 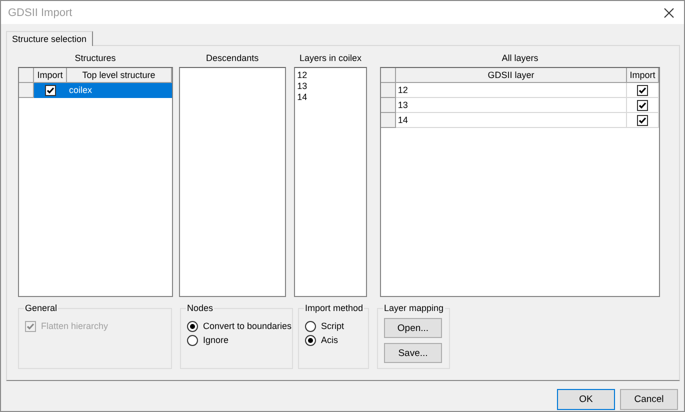 I want to click on dialog-button: OK, so click(x=586, y=399).